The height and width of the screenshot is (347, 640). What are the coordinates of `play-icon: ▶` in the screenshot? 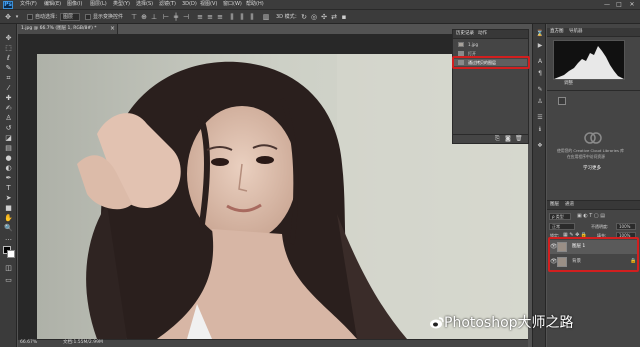 It's located at (540, 46).